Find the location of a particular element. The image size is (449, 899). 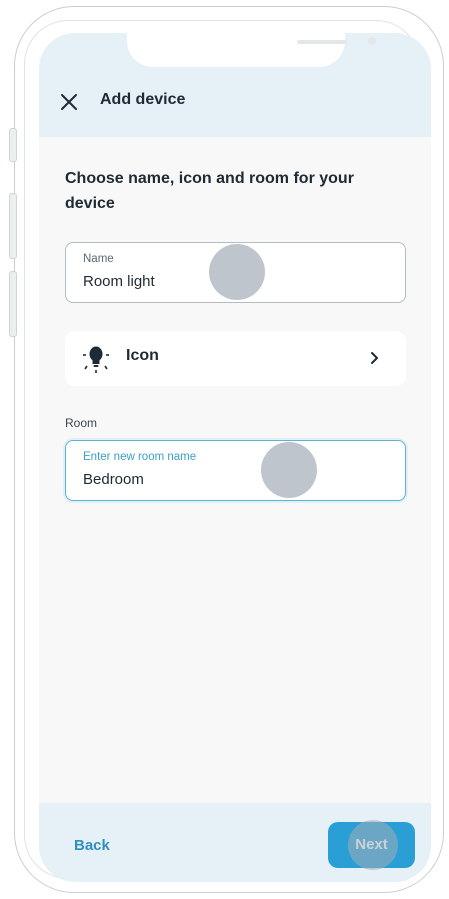

side-button-volume-down is located at coordinates (13, 304).